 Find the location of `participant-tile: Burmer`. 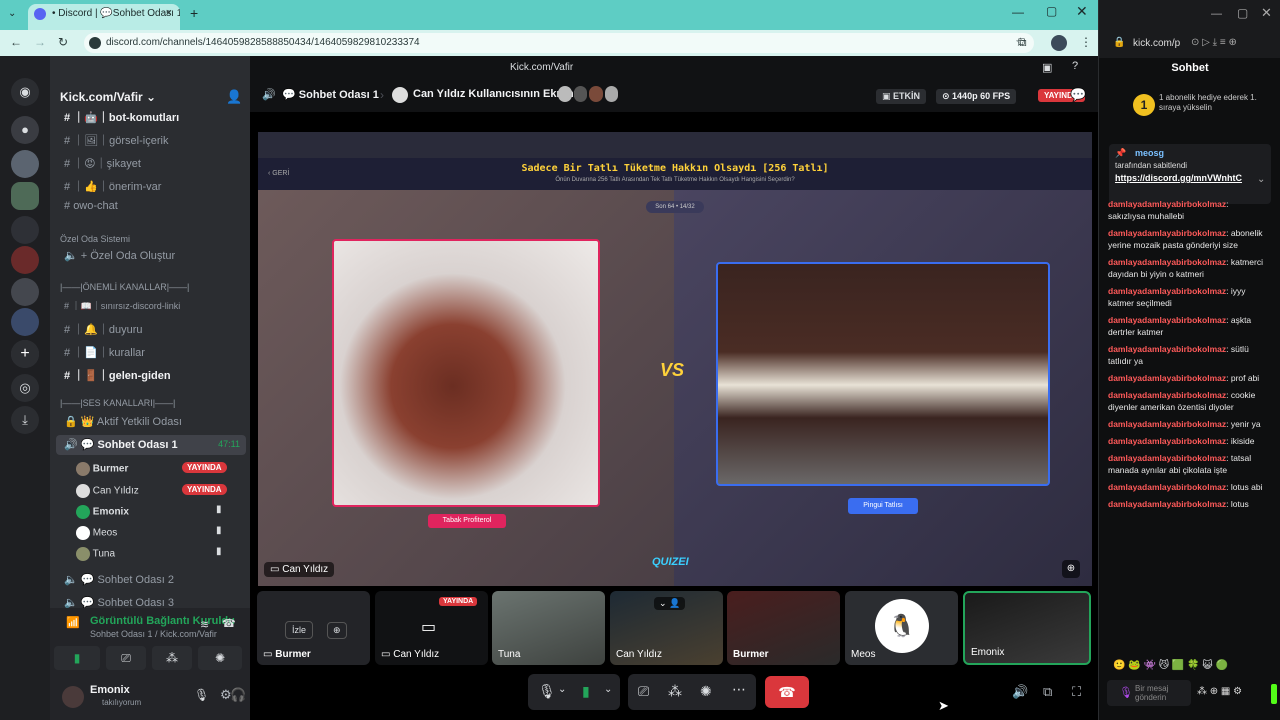

participant-tile: Burmer is located at coordinates (783, 628).